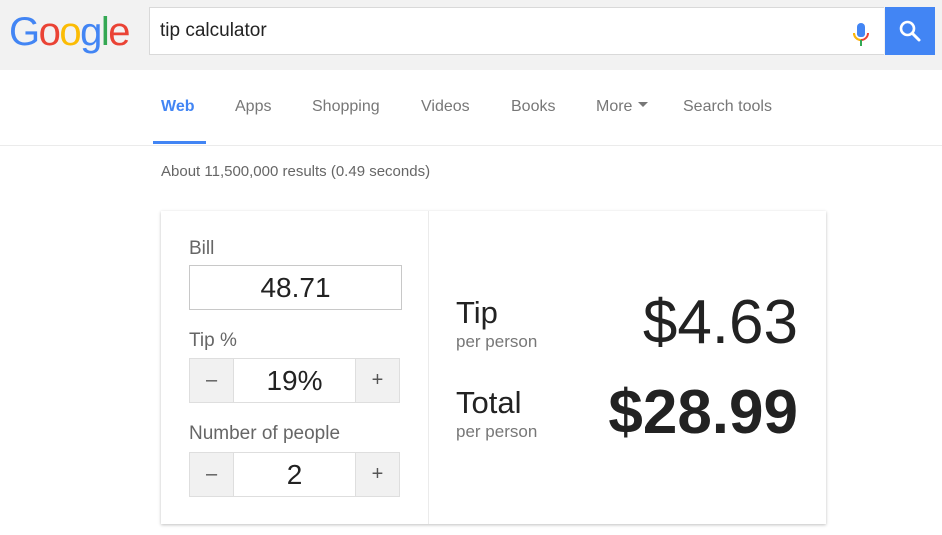  What do you see at coordinates (202, 248) in the screenshot?
I see `bill-label: Bill` at bounding box center [202, 248].